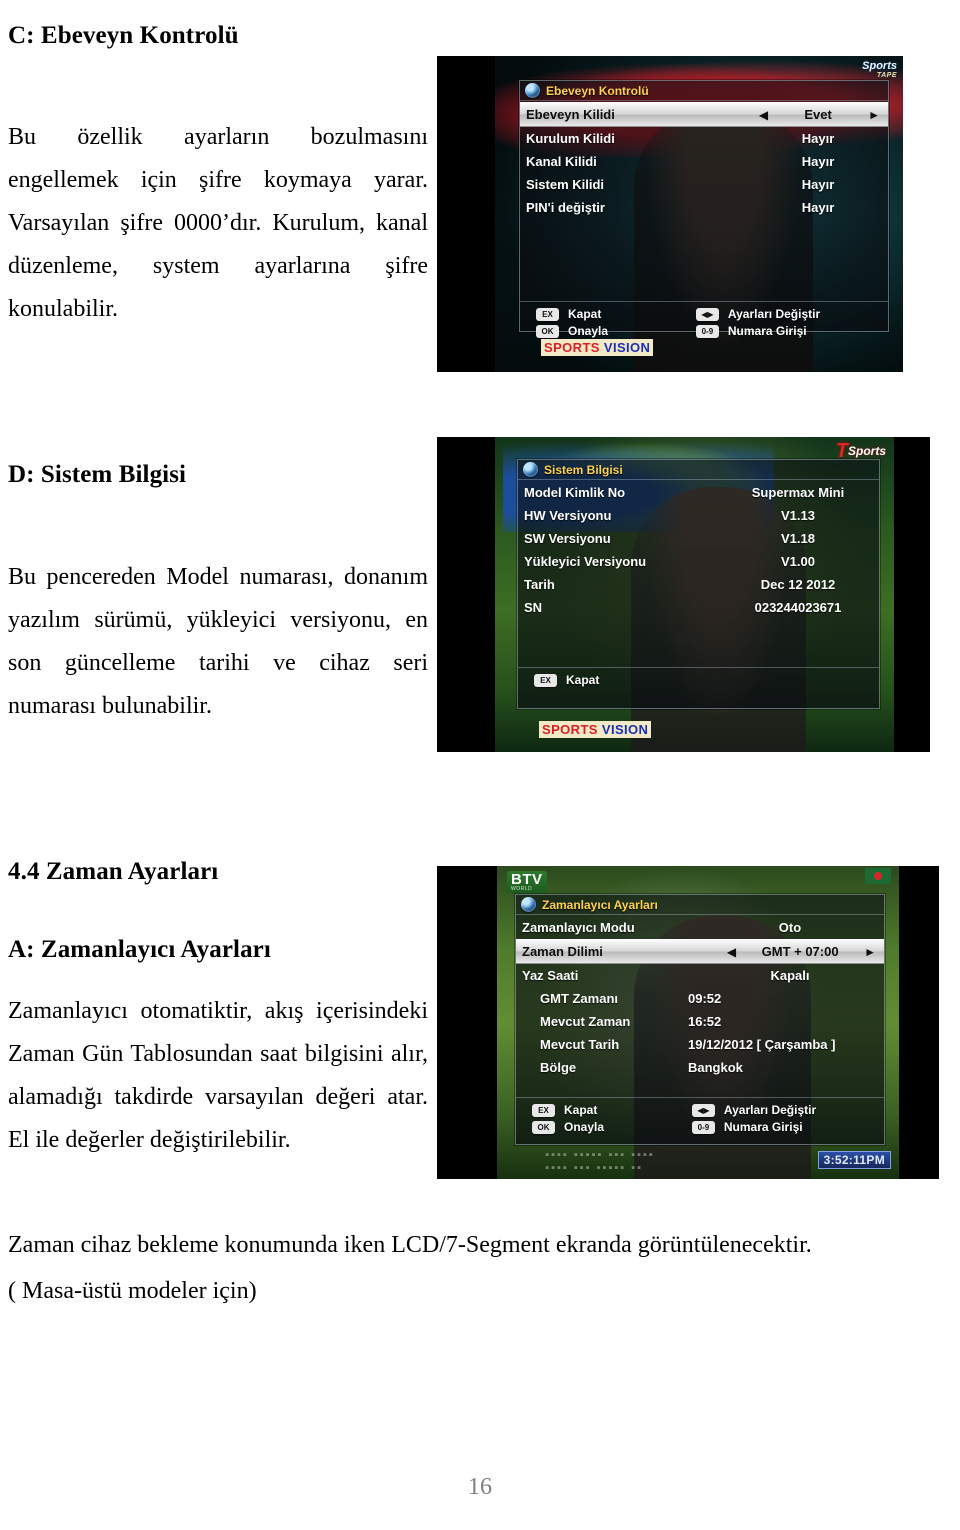 Image resolution: width=960 pixels, height=1530 pixels. Describe the element at coordinates (600, 1161) in the screenshot. I see `ticker-text: ▪▪▪▪ ▪▪▪▪▪ ▪▪▪ ▪▪▪▪ ▪▪▪▪ ▪▪▪ ▪▪▪▪▪ ▪▪` at that location.